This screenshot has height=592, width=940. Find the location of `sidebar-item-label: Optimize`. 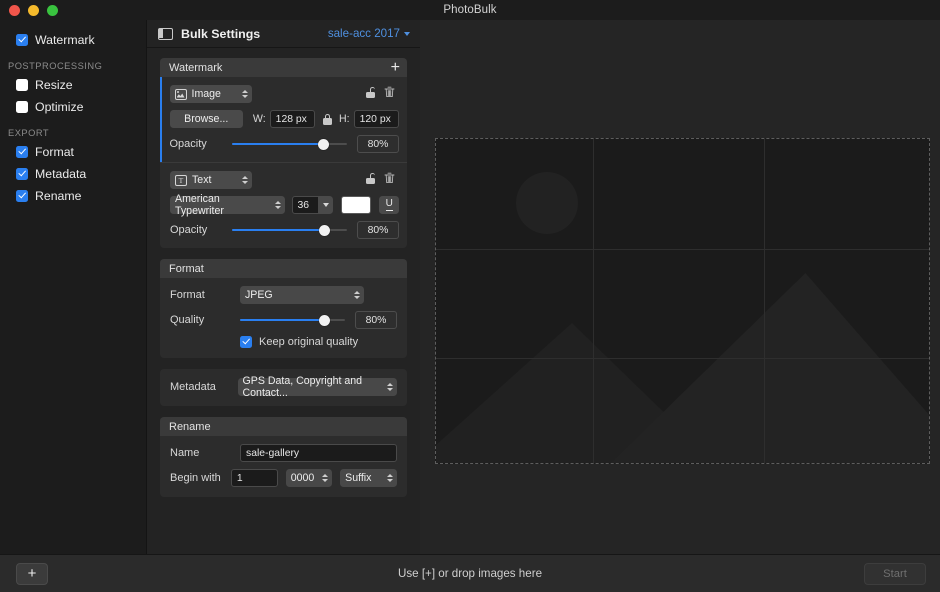

sidebar-item-label: Optimize is located at coordinates (59, 107).